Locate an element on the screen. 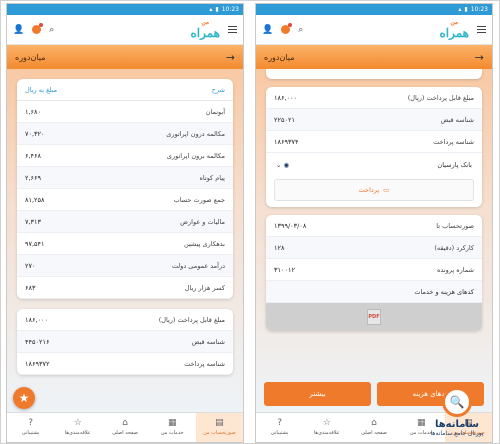  table-row: ۷۰,۳۲۰ مکالمه درون اپراتوری is located at coordinates (125, 134).